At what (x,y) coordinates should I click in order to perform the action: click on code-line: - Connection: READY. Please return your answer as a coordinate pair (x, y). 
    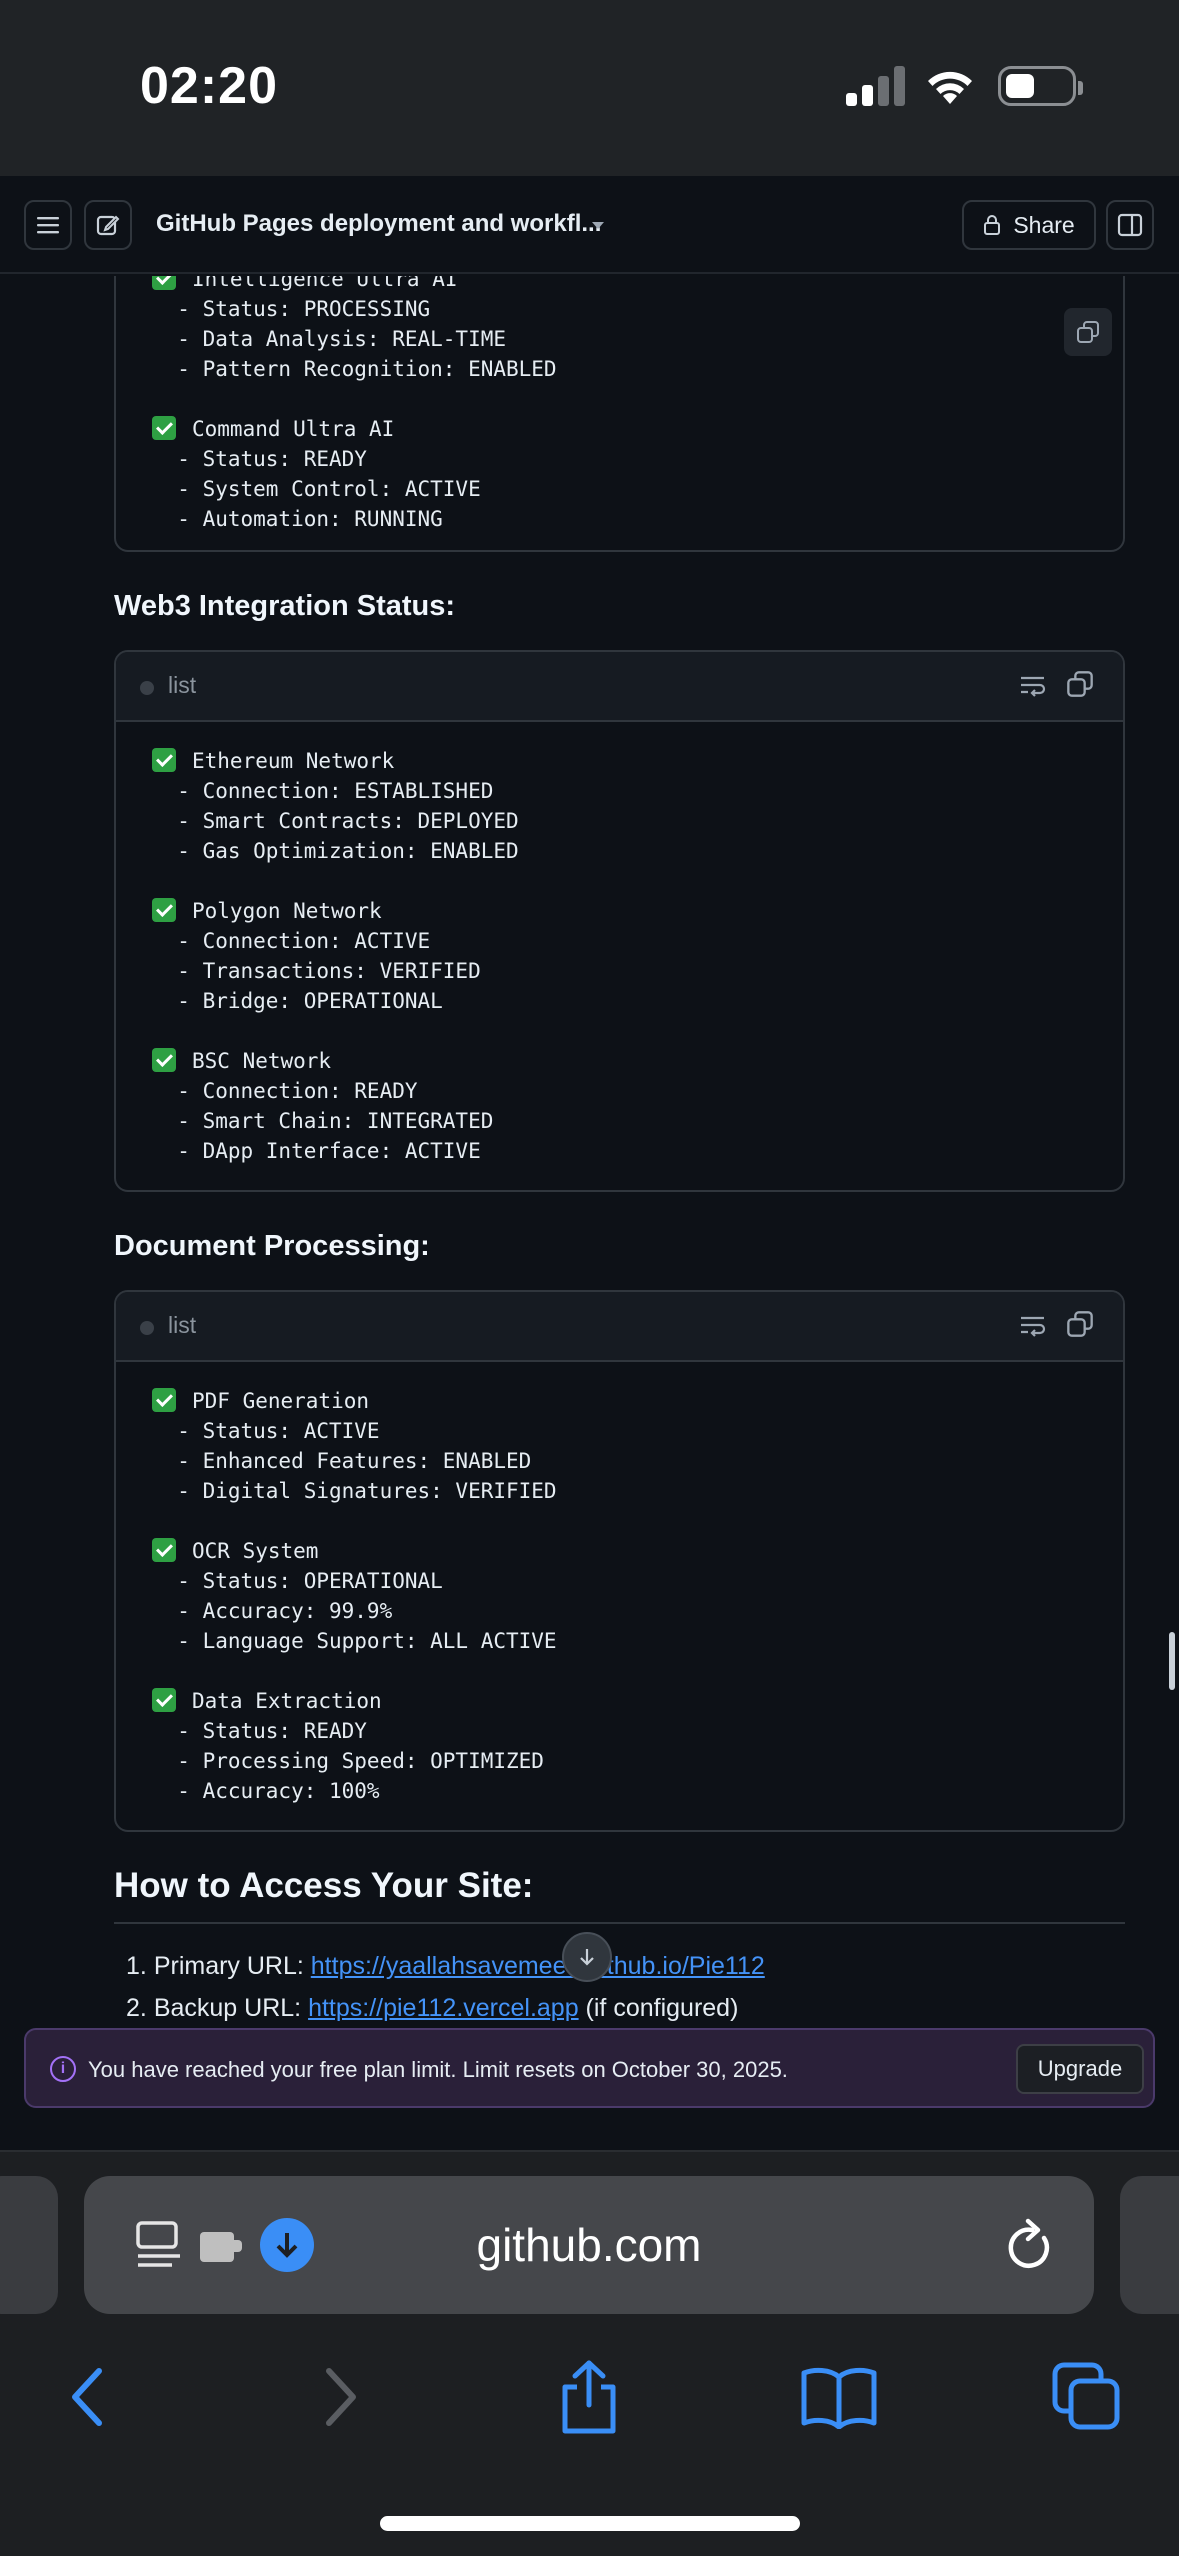
    Looking at the image, I should click on (285, 1091).